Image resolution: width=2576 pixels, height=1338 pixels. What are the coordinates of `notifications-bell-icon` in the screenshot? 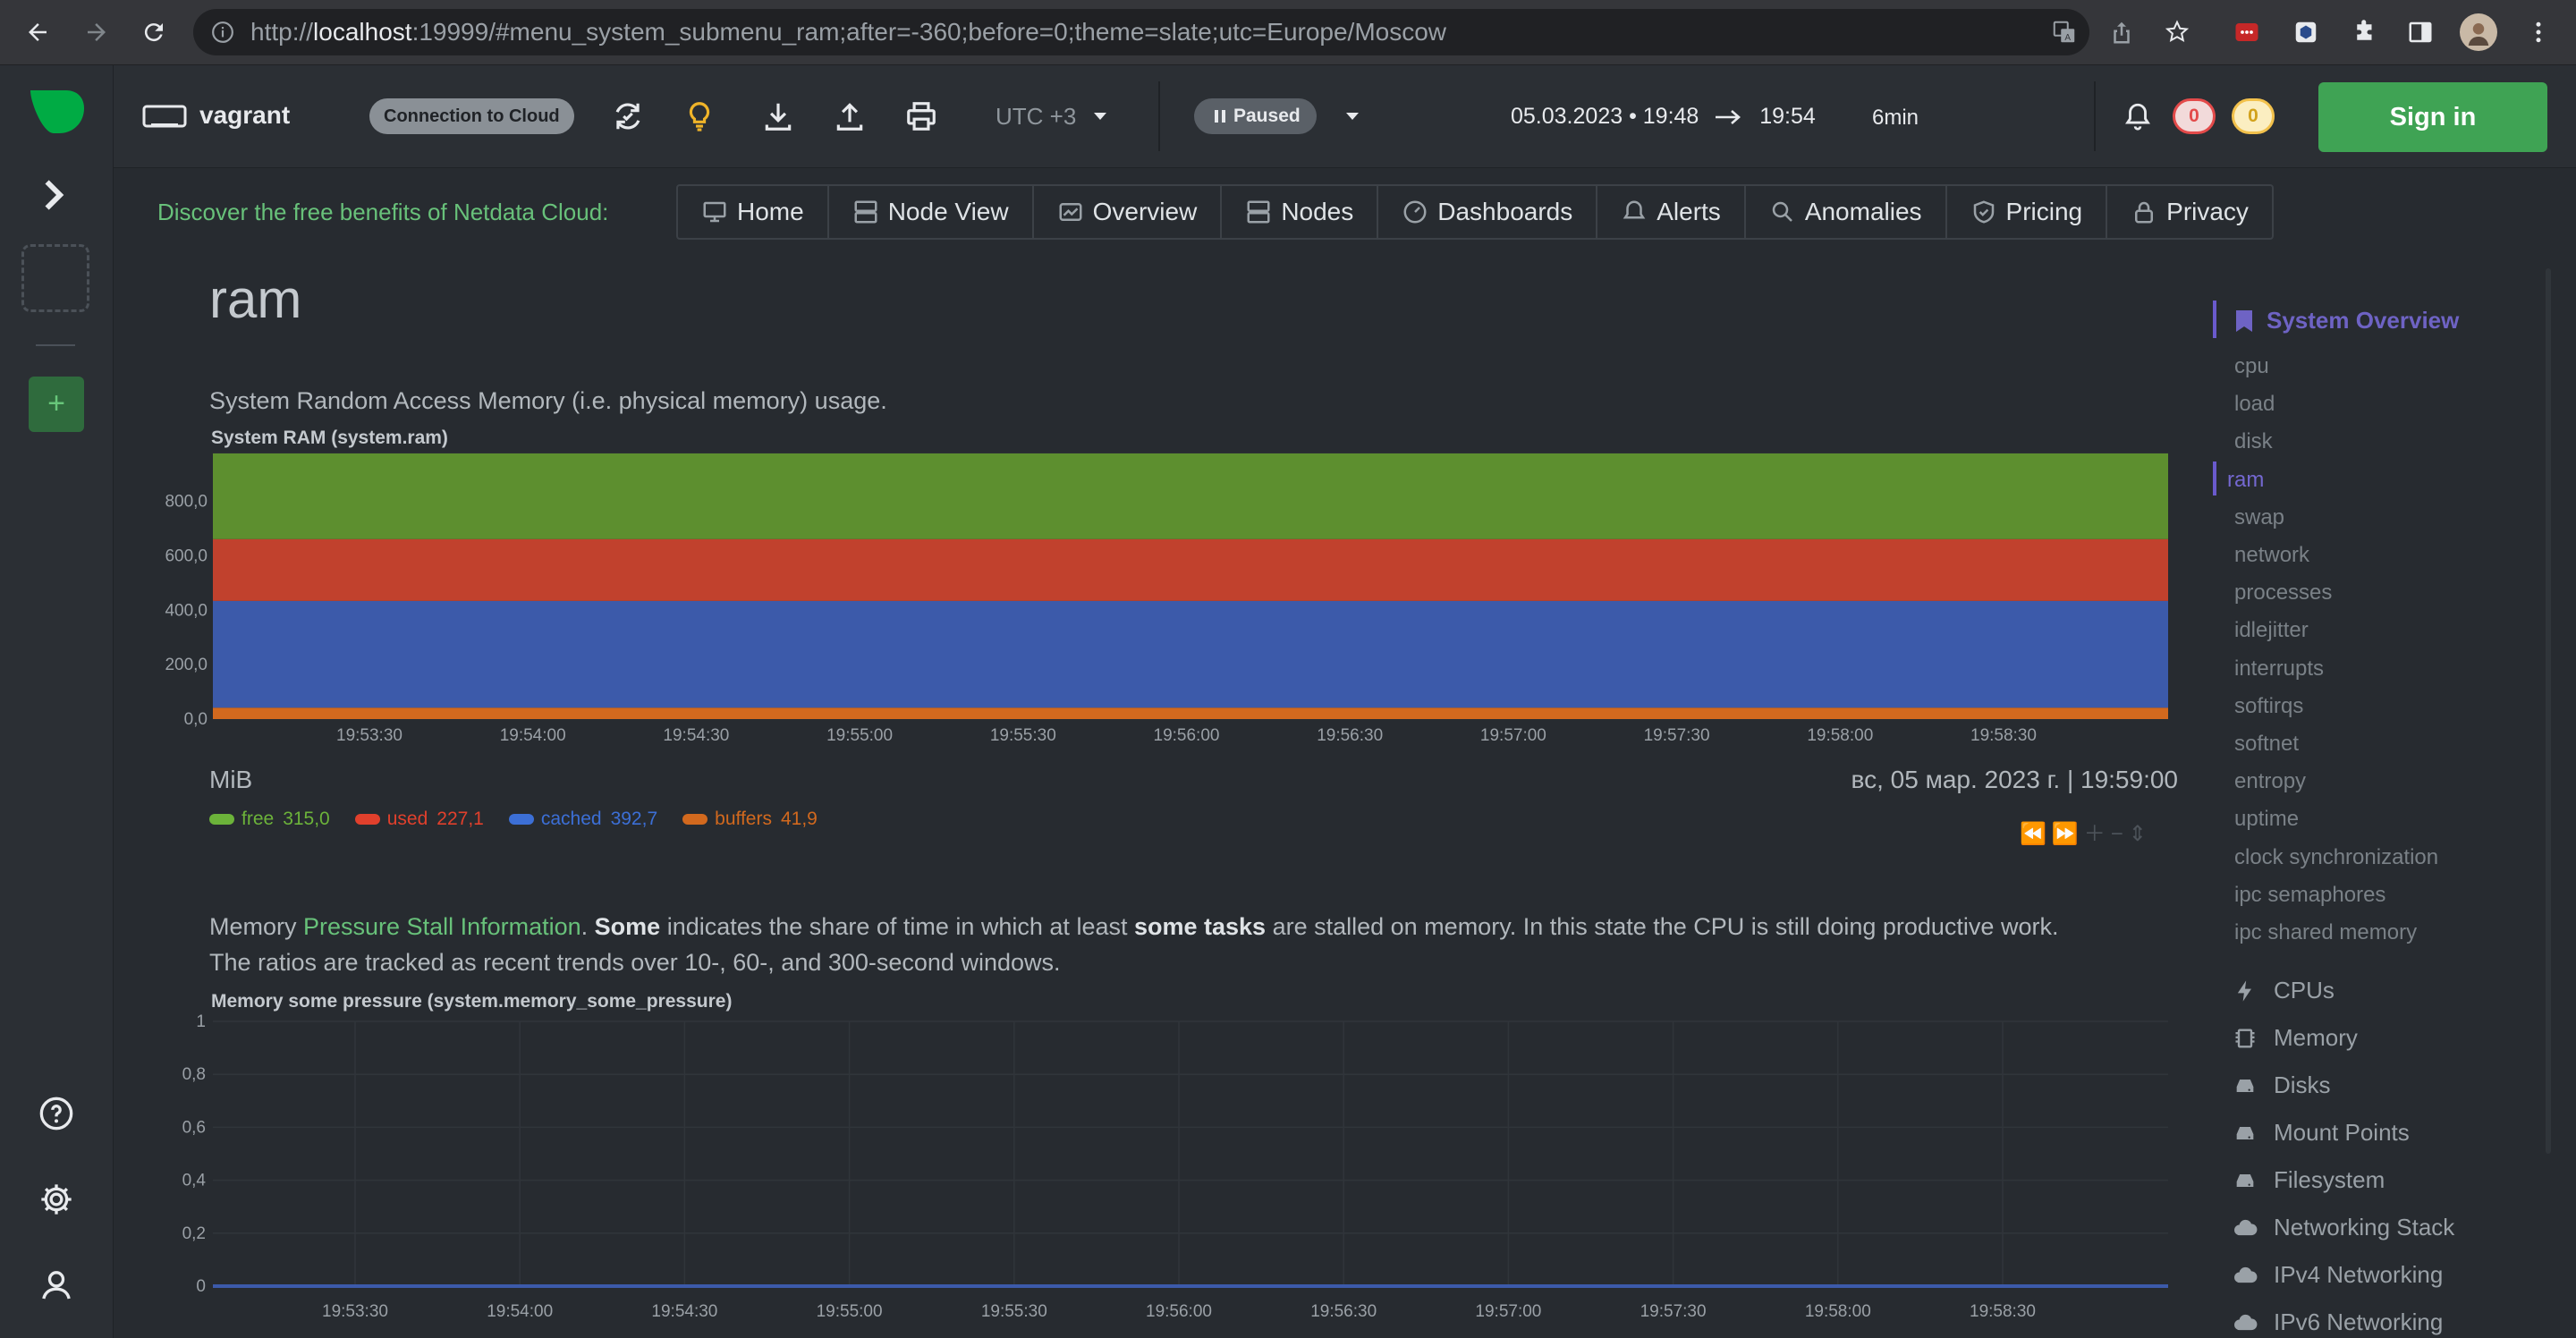 It's located at (2138, 116).